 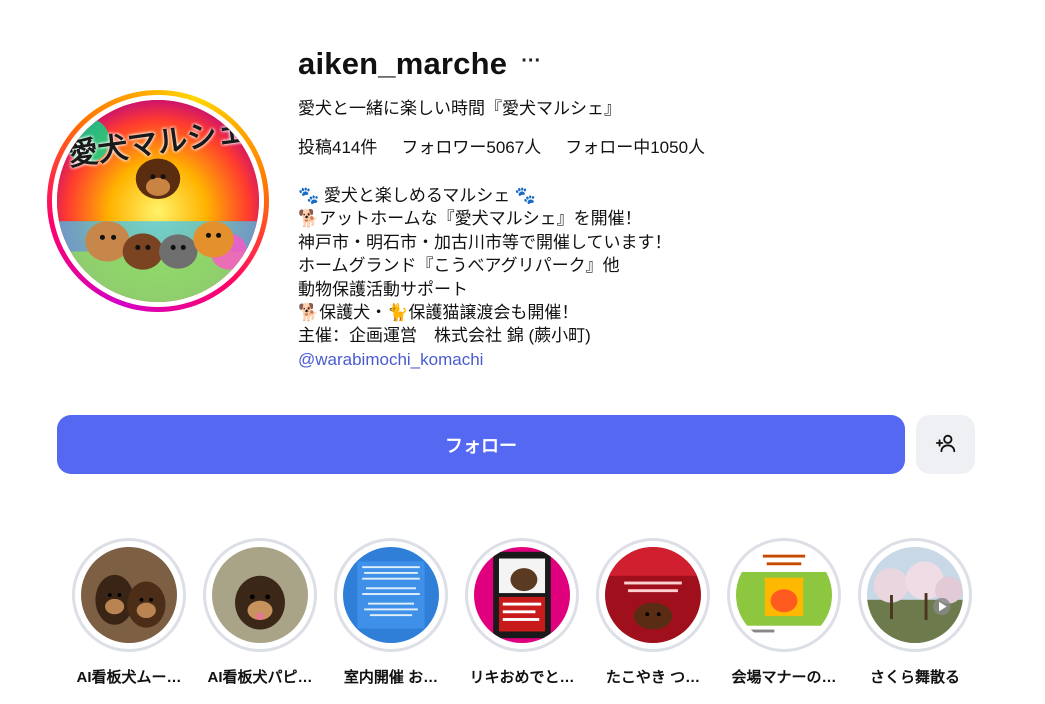 I want to click on following-count: フォロー中1050人, so click(x=635, y=145).